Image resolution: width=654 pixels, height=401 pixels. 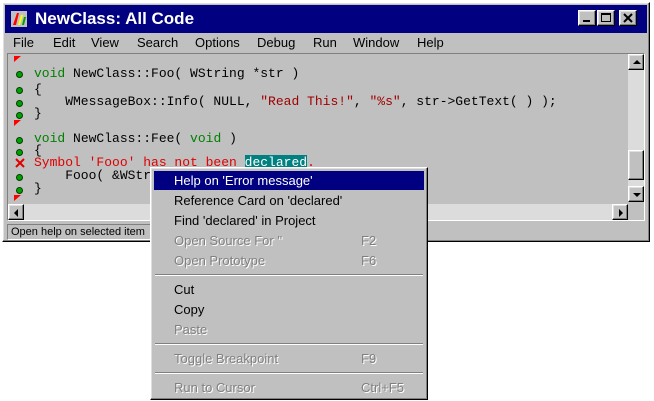 I want to click on ctx-run-to-cursor: Run to Cursor Ctrl+F5, so click(x=289, y=387).